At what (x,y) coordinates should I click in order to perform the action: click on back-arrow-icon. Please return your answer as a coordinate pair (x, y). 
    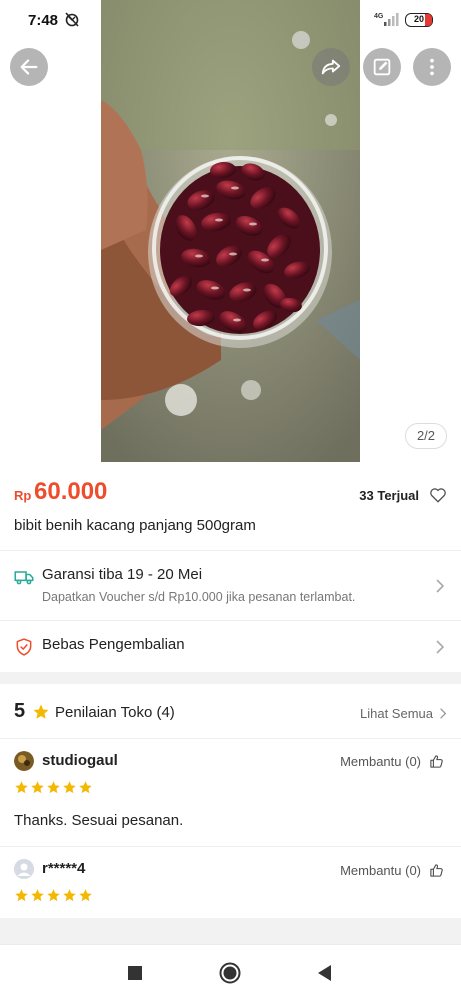
    Looking at the image, I should click on (29, 67).